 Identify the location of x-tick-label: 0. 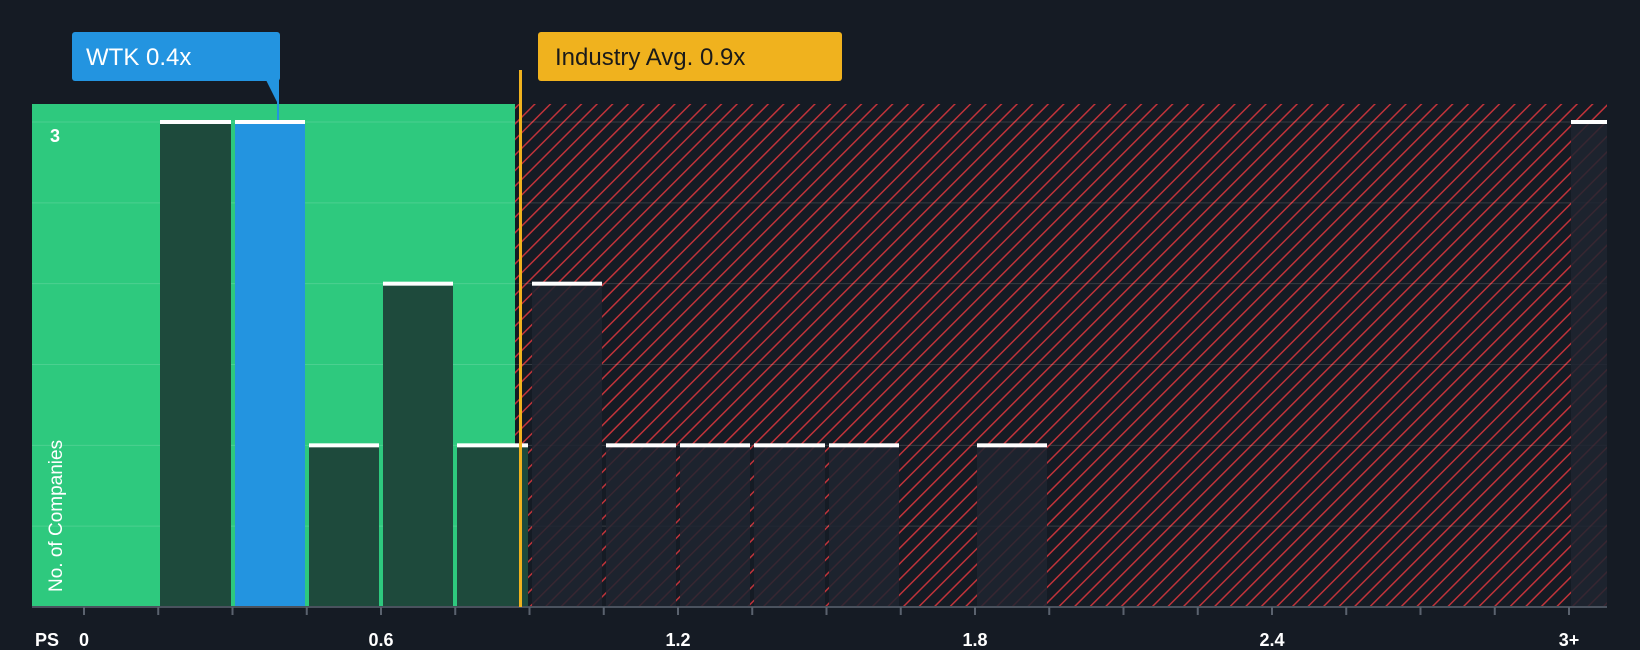
(84, 640).